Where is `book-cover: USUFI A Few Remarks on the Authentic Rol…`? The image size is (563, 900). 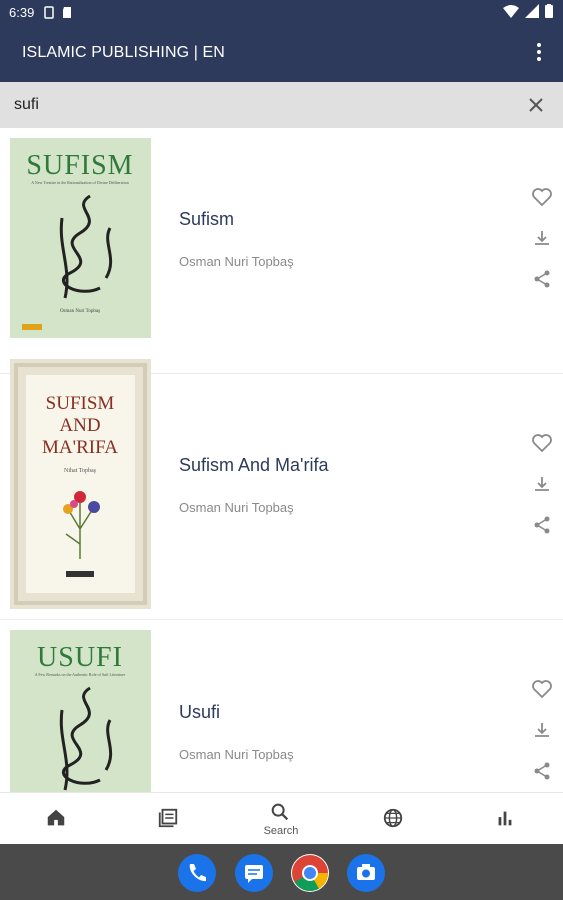 book-cover: USUFI A Few Remarks on the Authentic Rol… is located at coordinates (80, 711).